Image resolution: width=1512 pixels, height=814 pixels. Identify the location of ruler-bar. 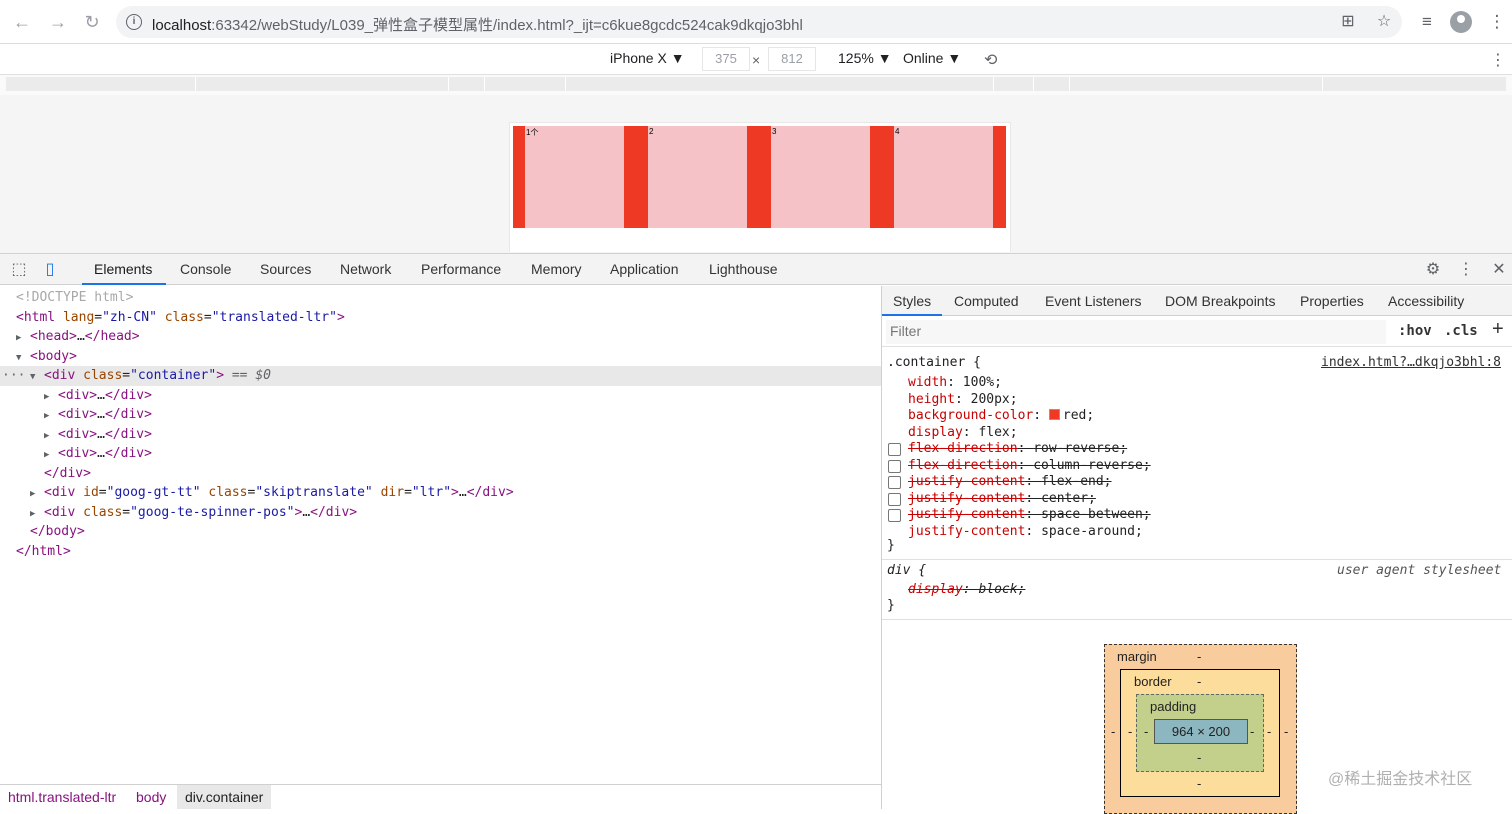
(756, 84).